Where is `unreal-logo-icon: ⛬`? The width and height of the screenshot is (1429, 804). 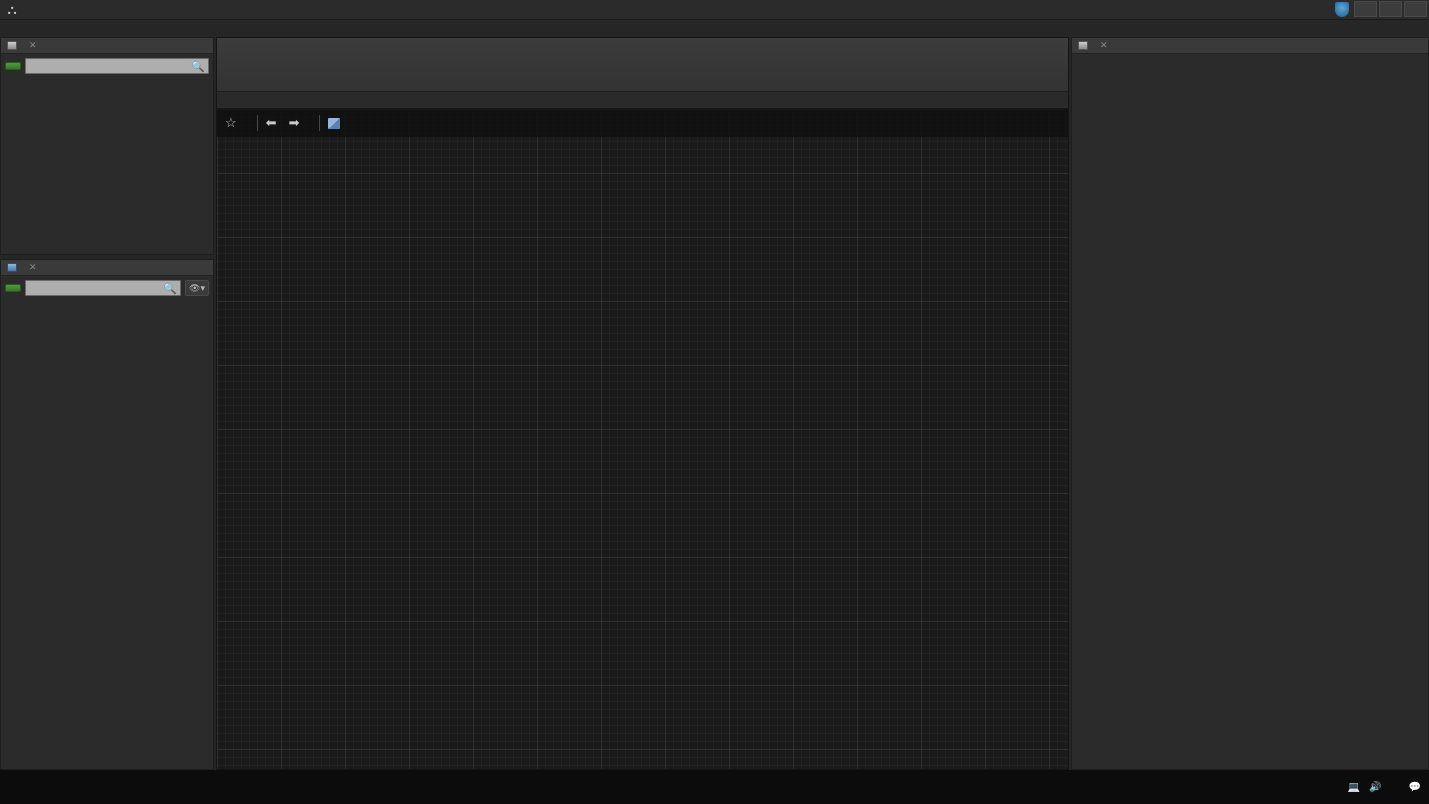
unreal-logo-icon: ⛬ is located at coordinates (12, 9).